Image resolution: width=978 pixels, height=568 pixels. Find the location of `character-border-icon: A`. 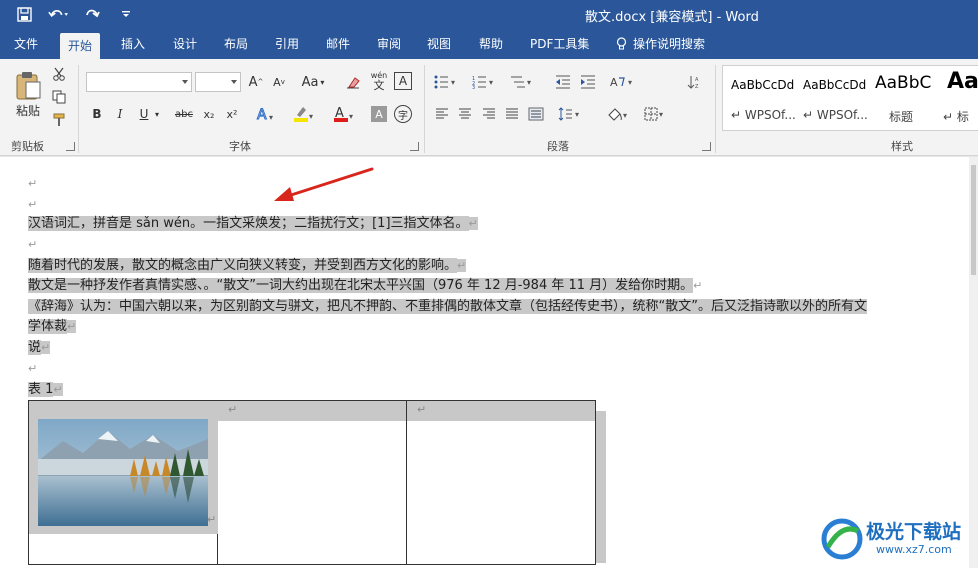

character-border-icon: A is located at coordinates (403, 81).